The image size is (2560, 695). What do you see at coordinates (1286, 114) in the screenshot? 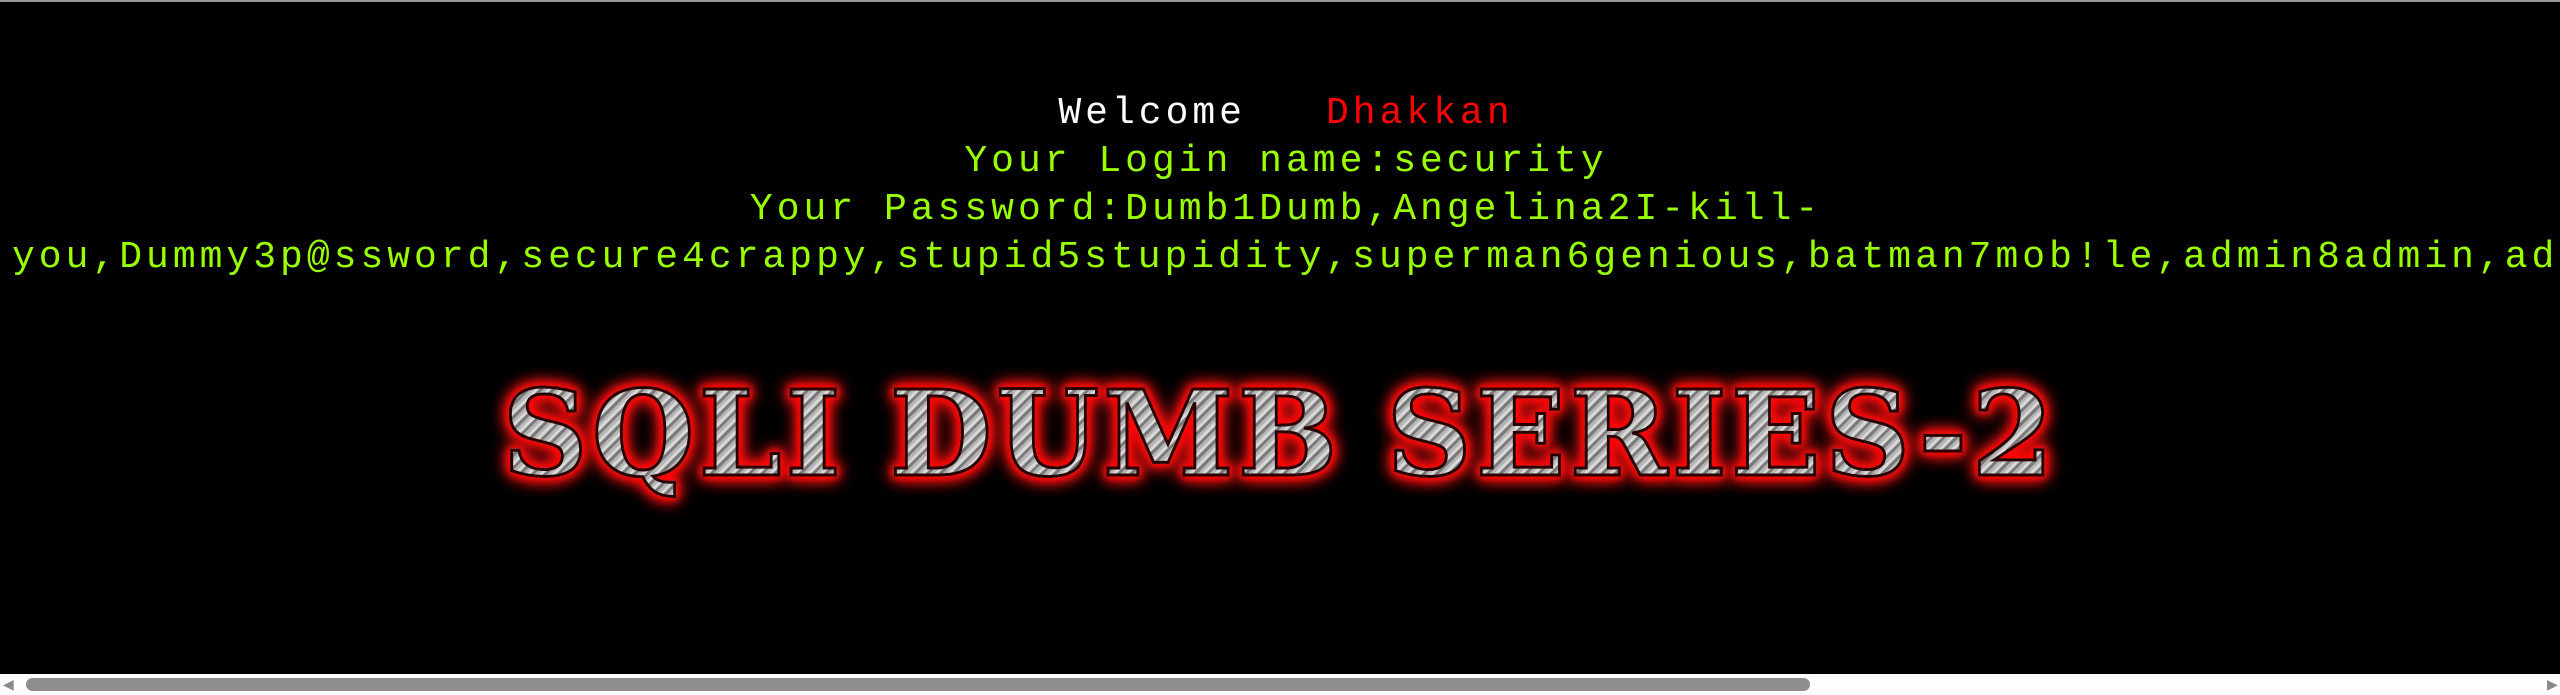
I see `welcome-line: Welcome Dhakkan` at bounding box center [1286, 114].